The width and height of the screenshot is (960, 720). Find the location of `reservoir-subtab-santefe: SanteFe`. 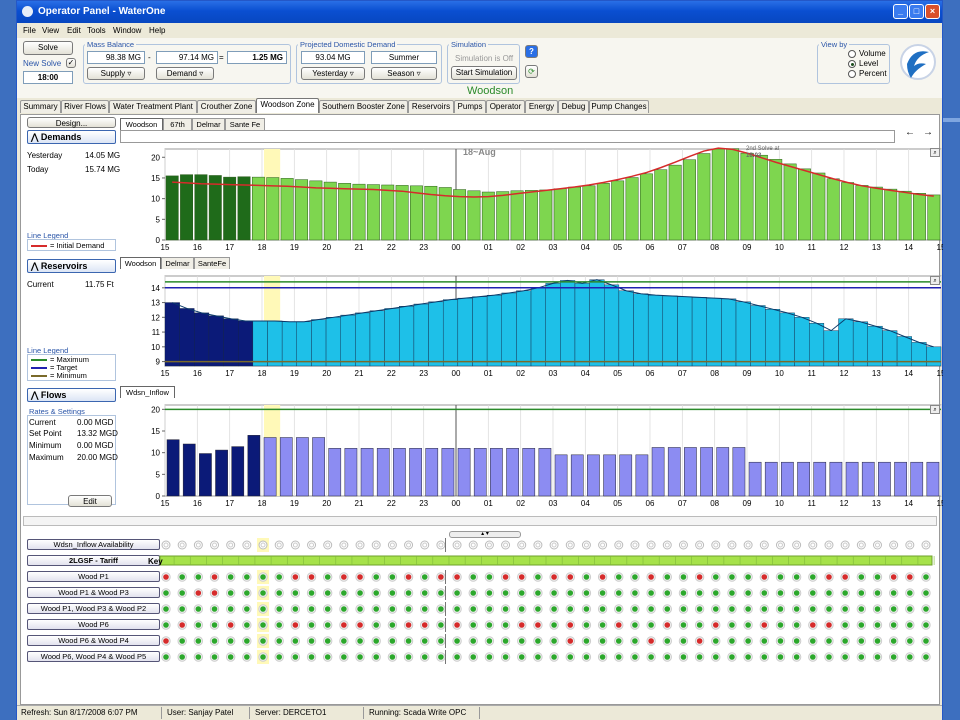

reservoir-subtab-santefe: SanteFe is located at coordinates (212, 263).